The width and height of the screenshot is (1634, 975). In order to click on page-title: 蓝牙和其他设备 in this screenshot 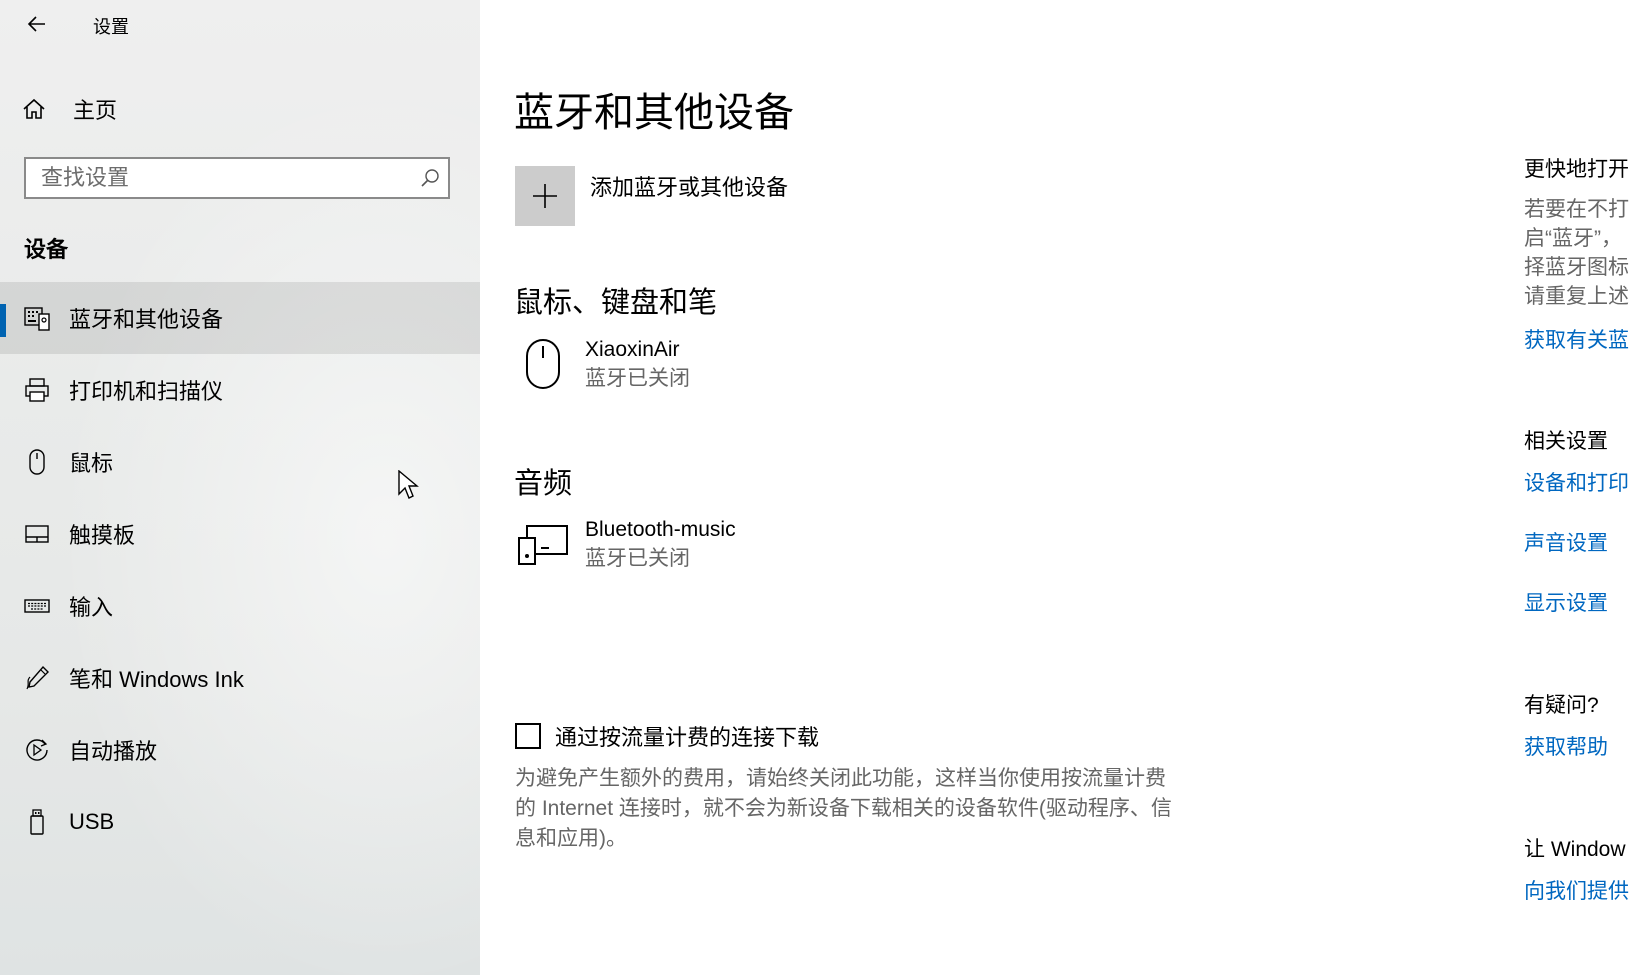, I will do `click(654, 113)`.